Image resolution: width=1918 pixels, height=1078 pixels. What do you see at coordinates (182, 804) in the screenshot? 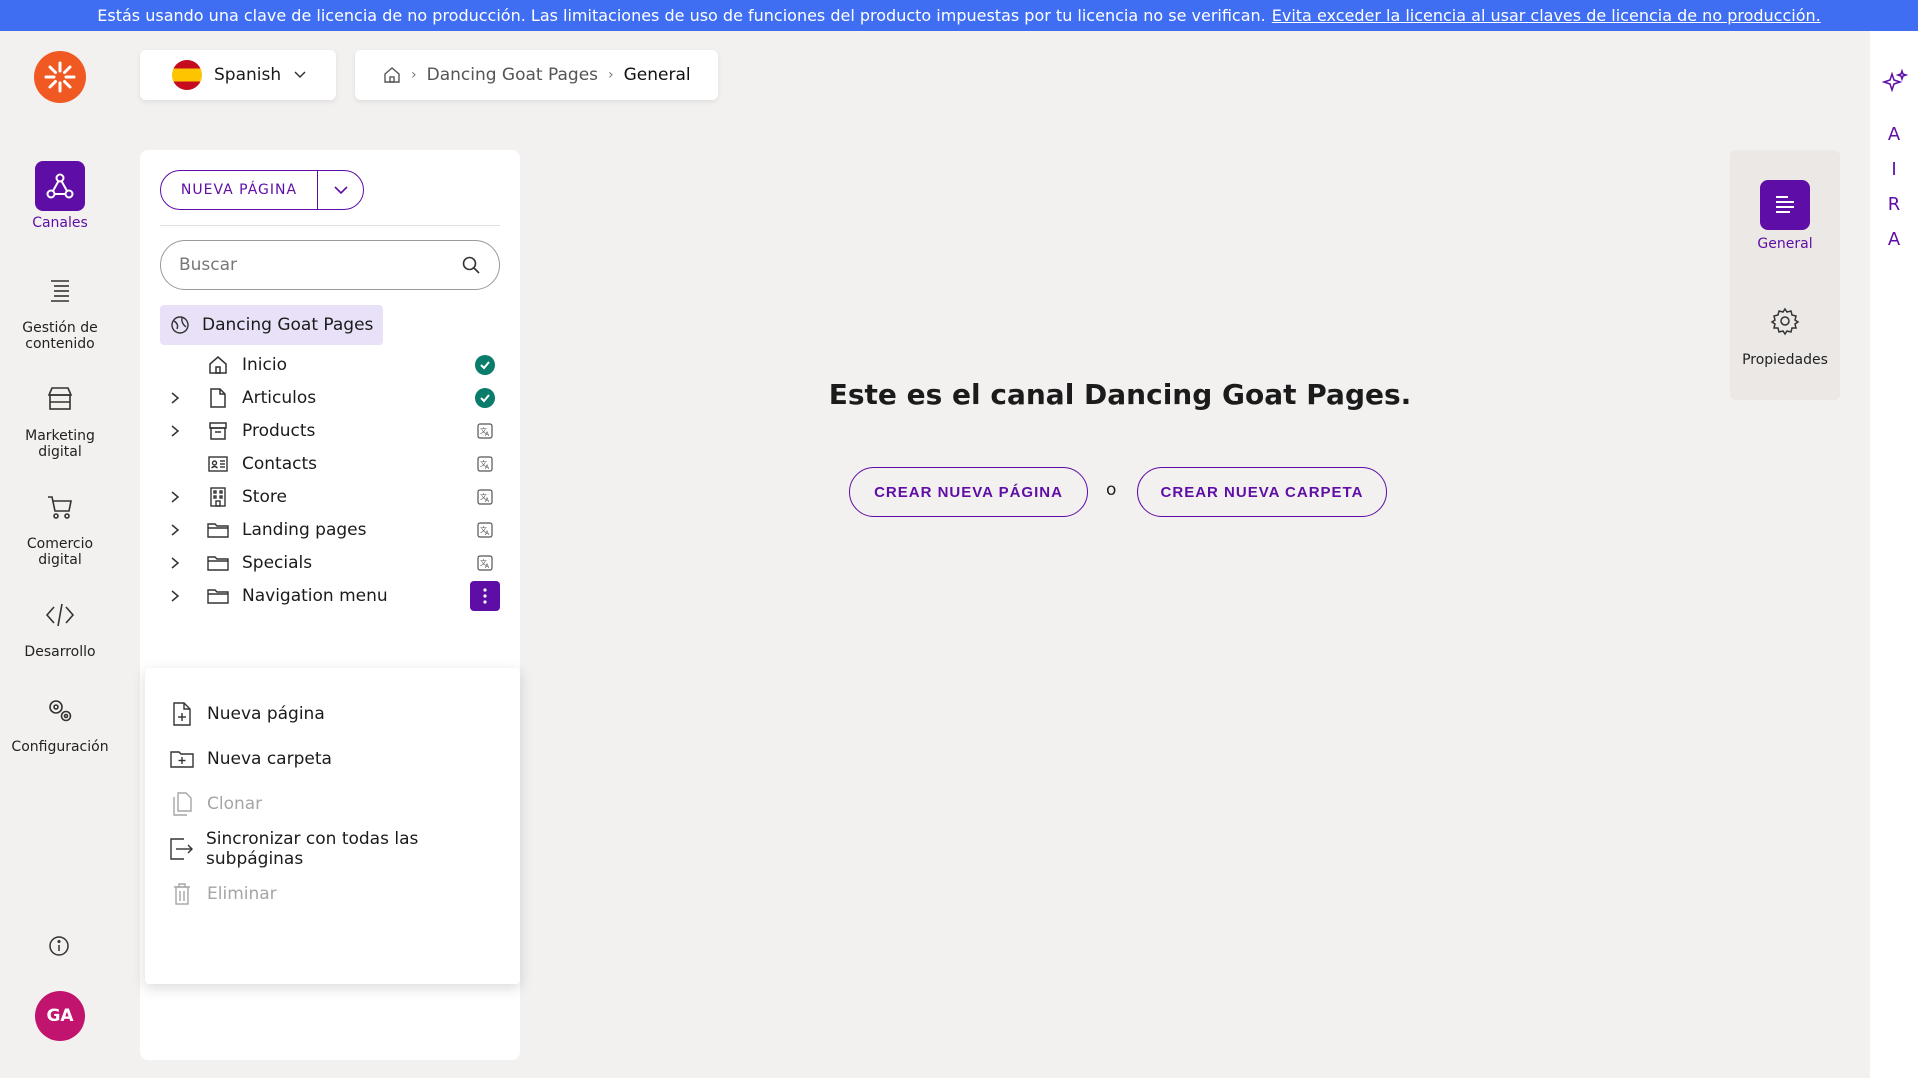
I see `clone-icon` at bounding box center [182, 804].